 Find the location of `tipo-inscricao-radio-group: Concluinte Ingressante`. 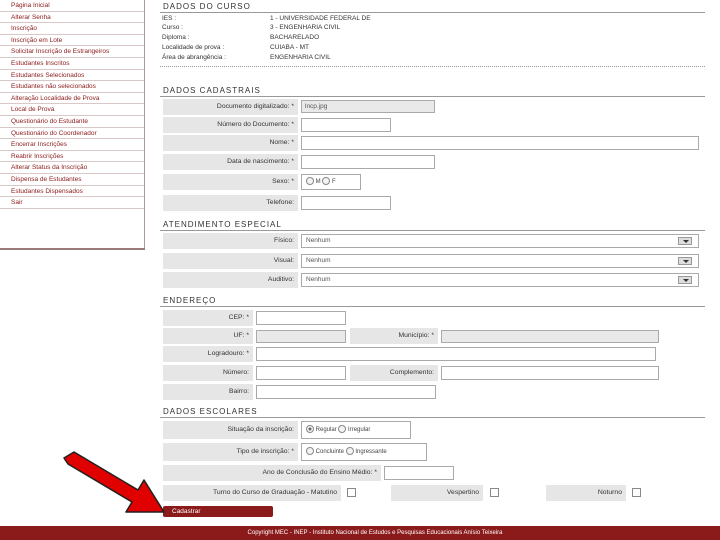

tipo-inscricao-radio-group: Concluinte Ingressante is located at coordinates (364, 452).